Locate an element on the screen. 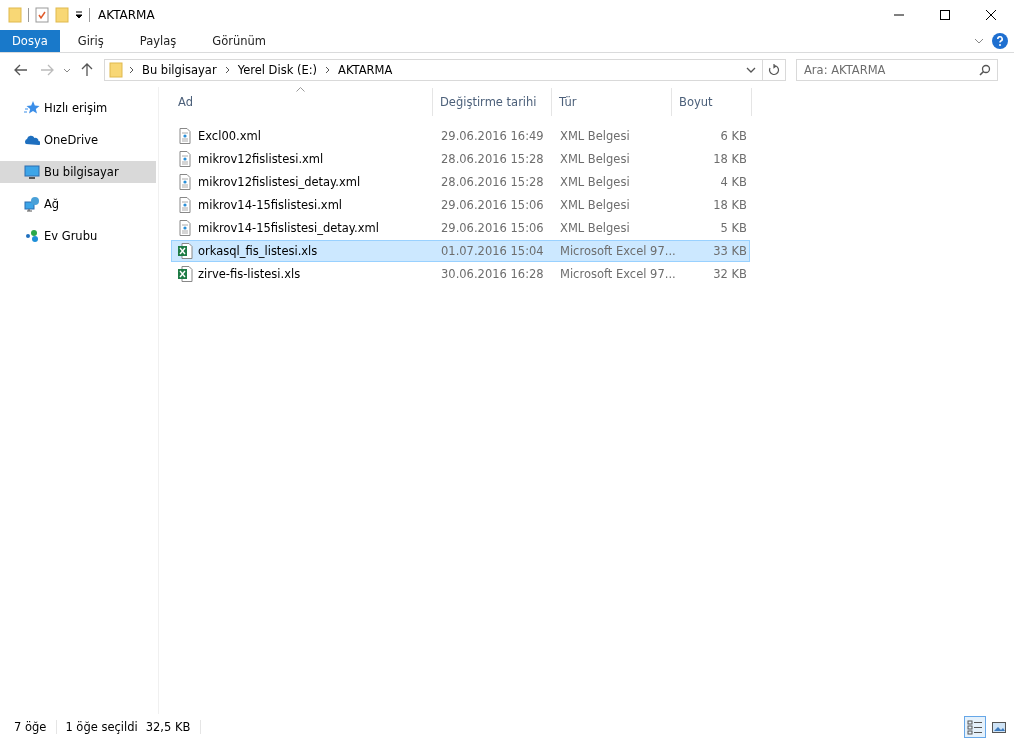 The image size is (1014, 740). up-arrow-icon is located at coordinates (87, 70).